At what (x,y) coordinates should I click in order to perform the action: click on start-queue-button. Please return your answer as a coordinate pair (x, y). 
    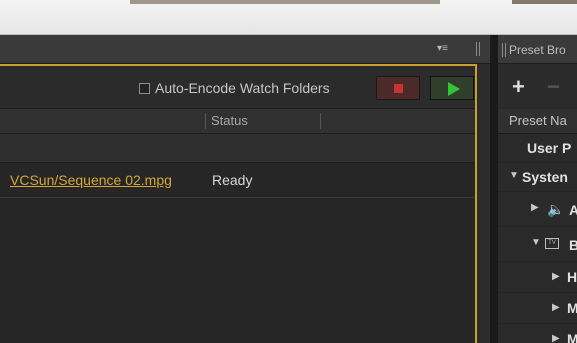
    Looking at the image, I should click on (452, 88).